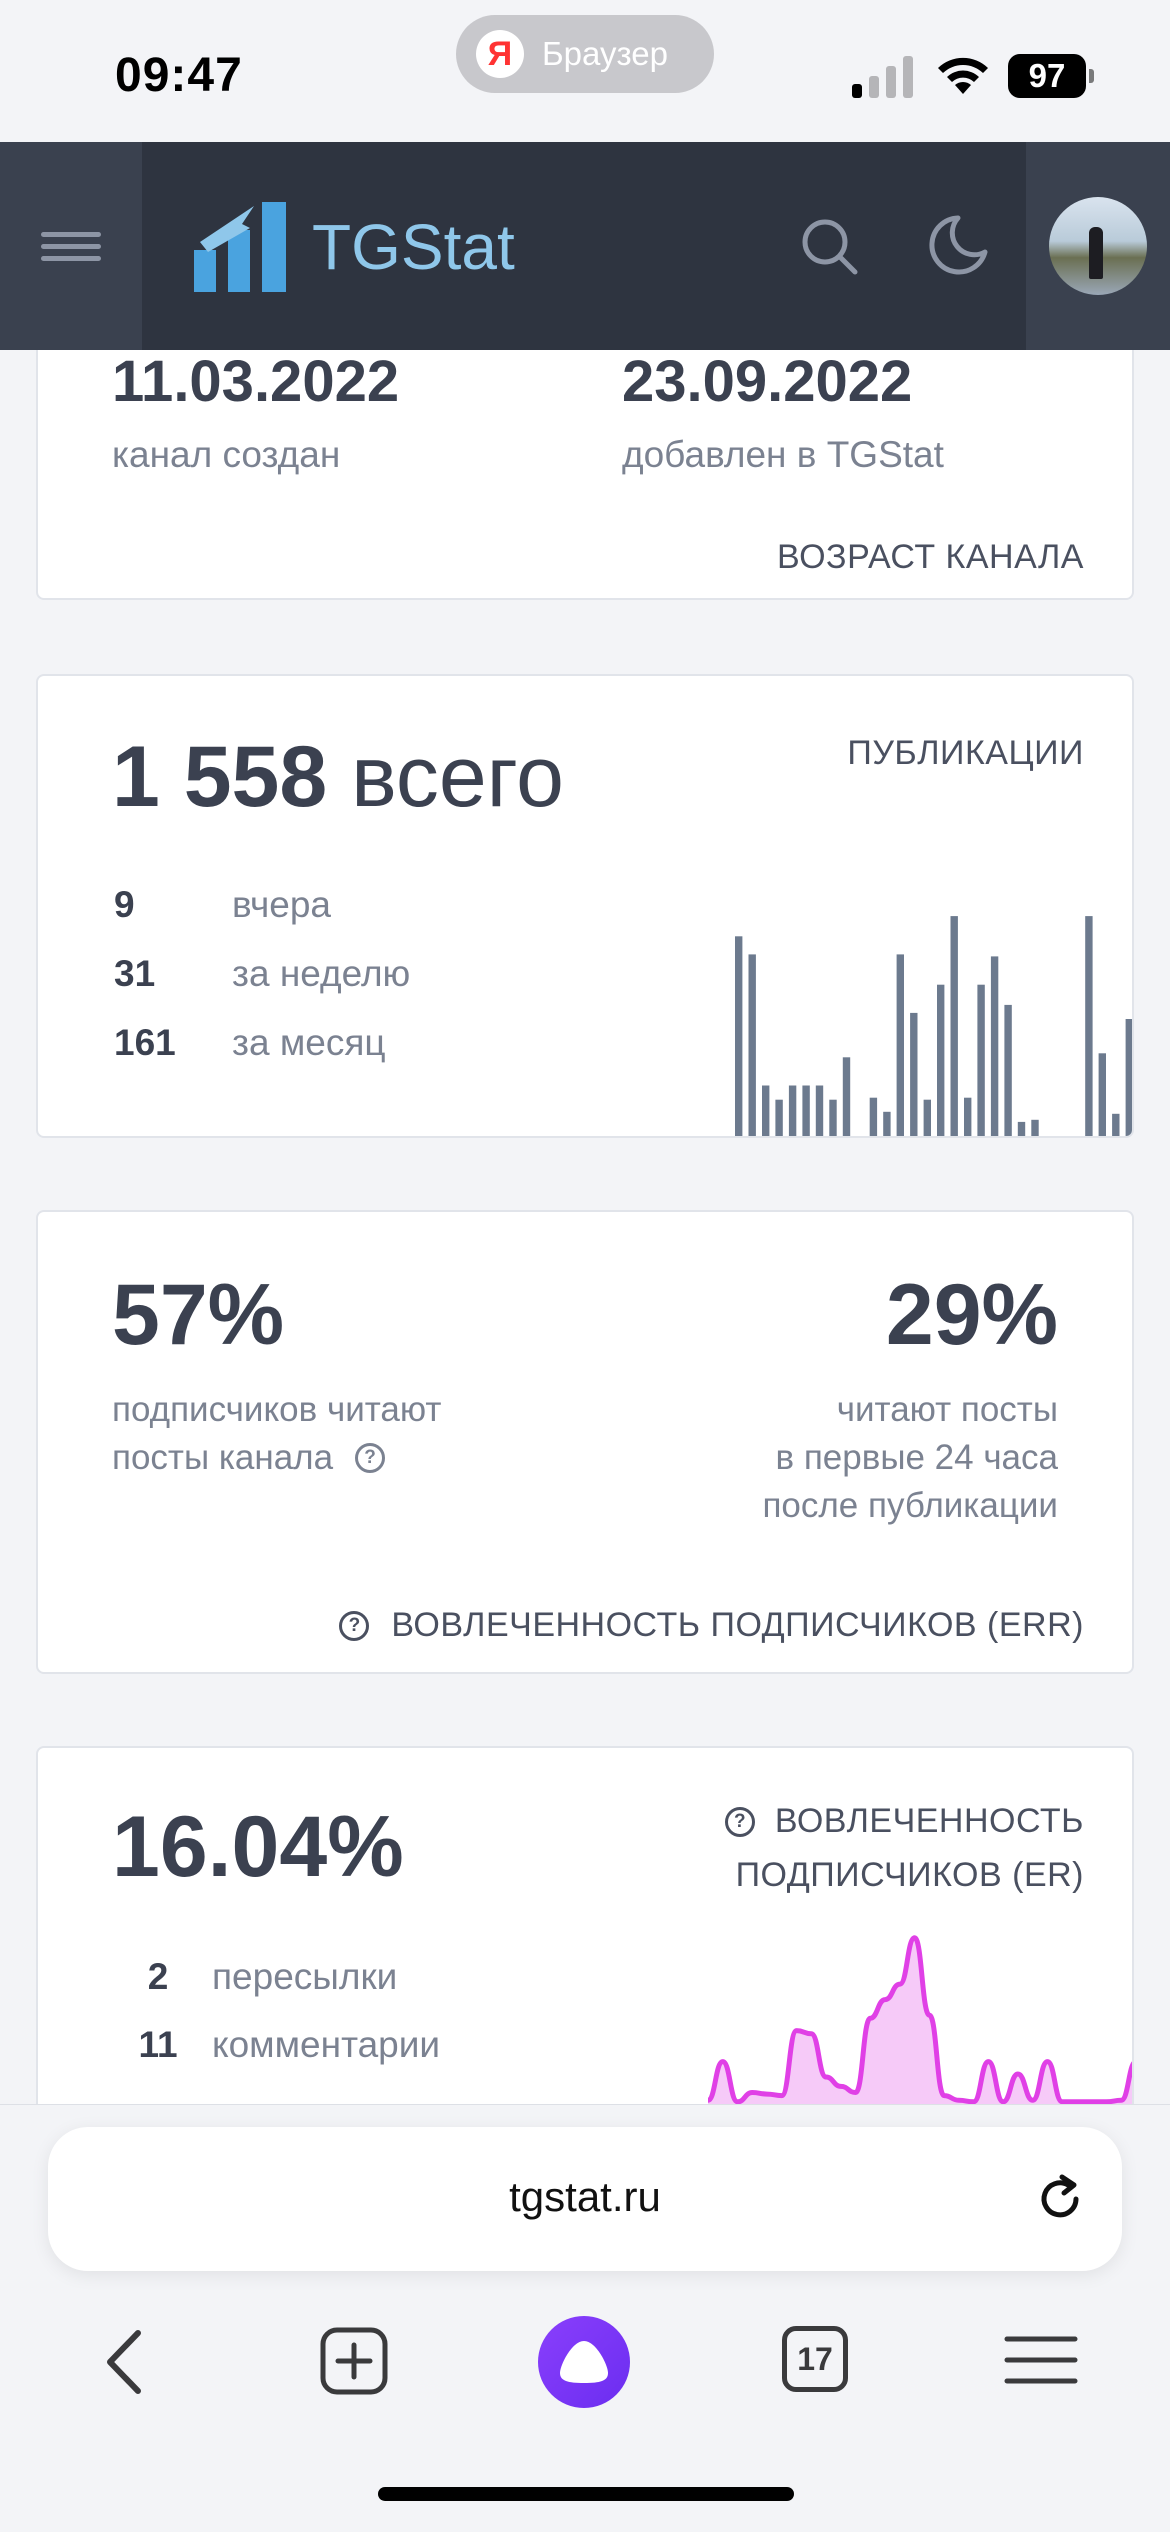 This screenshot has height=2532, width=1170. What do you see at coordinates (920, 2021) in the screenshot?
I see `er-area-chart` at bounding box center [920, 2021].